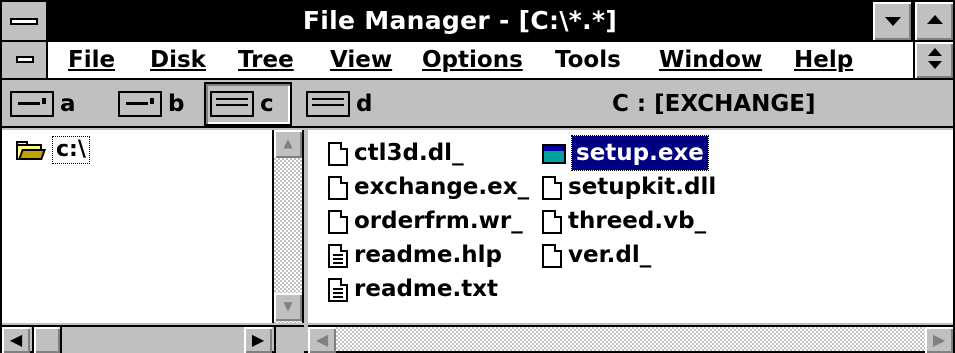  I want to click on menu-options-label: Options, so click(472, 60).